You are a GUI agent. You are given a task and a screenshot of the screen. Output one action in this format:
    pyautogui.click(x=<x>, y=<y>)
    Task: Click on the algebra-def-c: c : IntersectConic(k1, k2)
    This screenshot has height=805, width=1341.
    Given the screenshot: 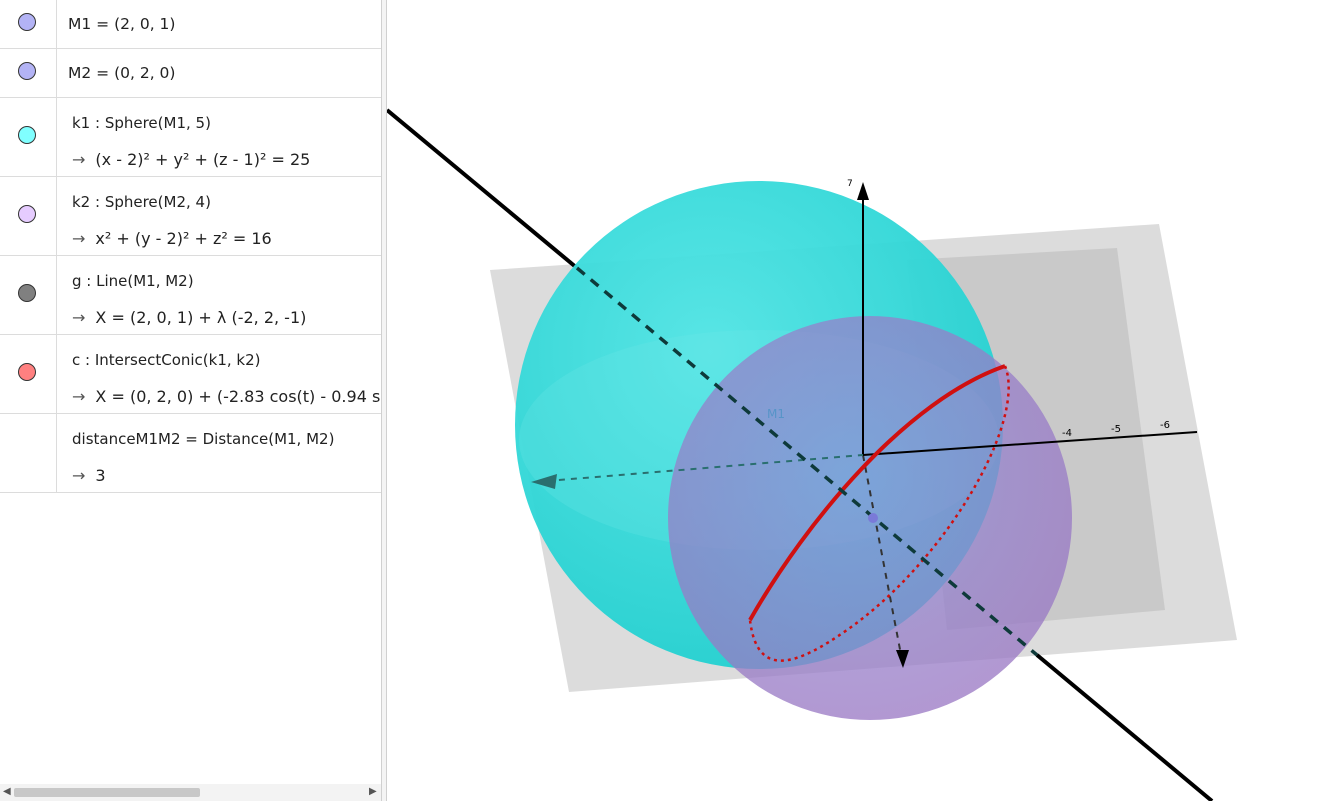 What is the action you would take?
    pyautogui.click(x=166, y=360)
    